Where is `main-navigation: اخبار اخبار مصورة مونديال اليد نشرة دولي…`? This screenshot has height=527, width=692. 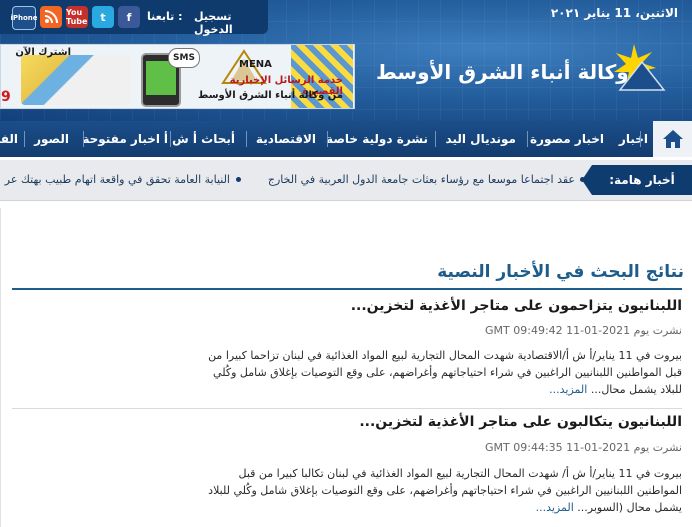
main-navigation: اخبار اخبار مصورة مونديال اليد نشرة دولي… is located at coordinates (346, 139).